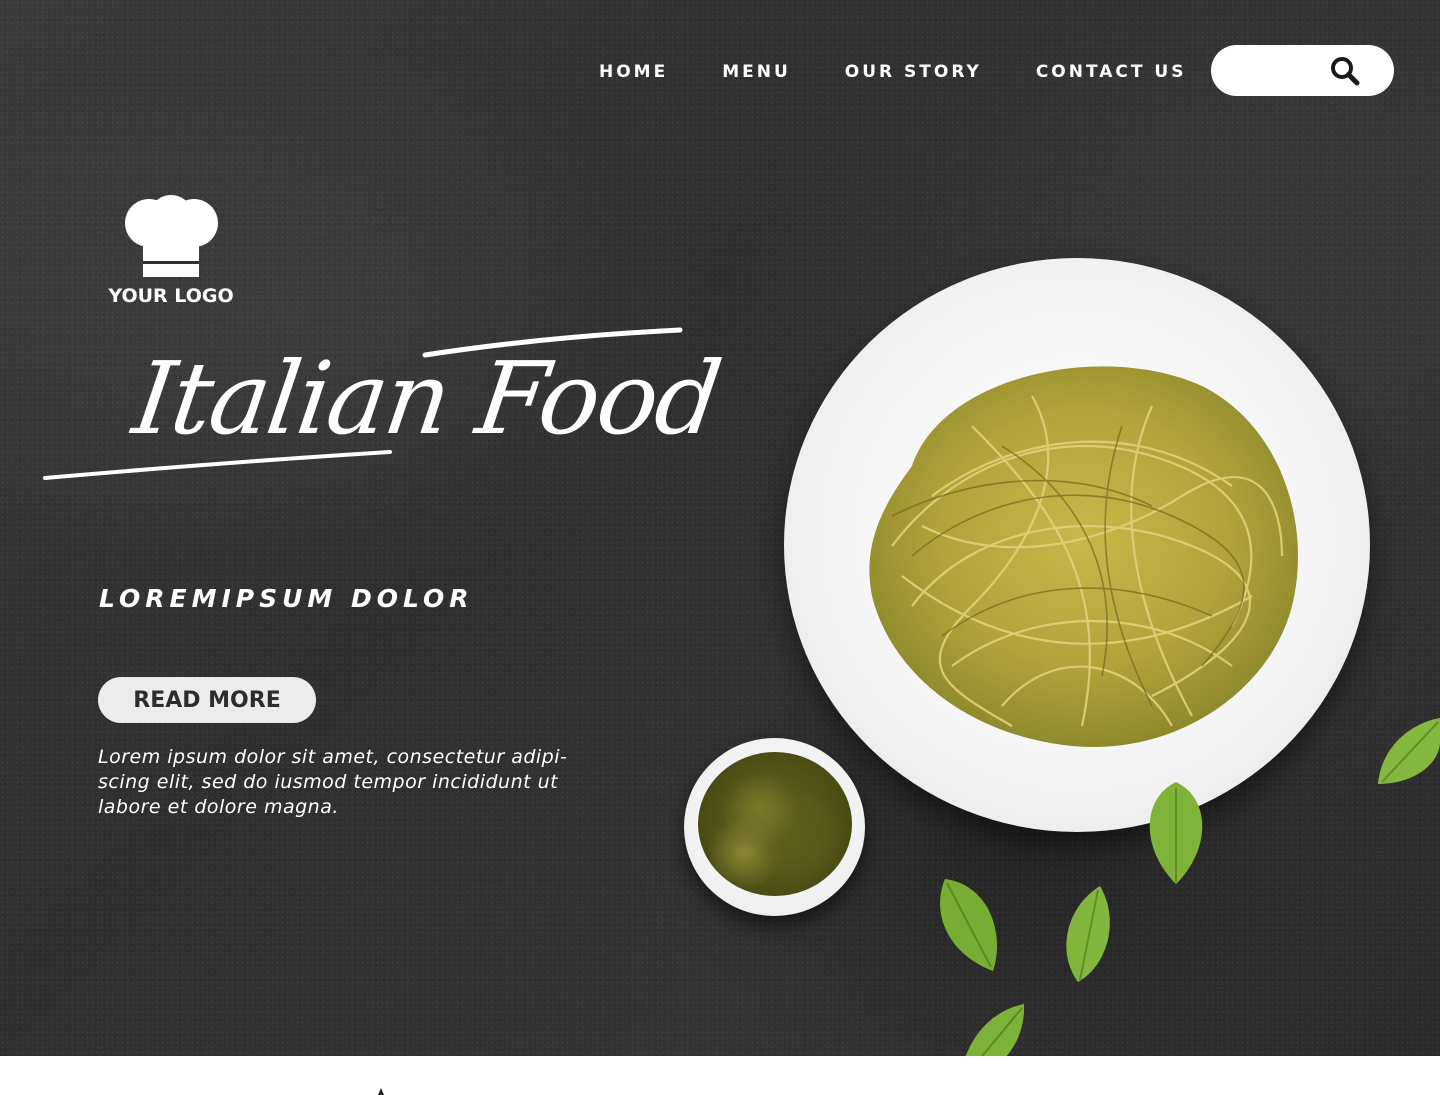 Image resolution: width=1440 pixels, height=1095 pixels. What do you see at coordinates (381, 1091) in the screenshot?
I see `decorative-mark` at bounding box center [381, 1091].